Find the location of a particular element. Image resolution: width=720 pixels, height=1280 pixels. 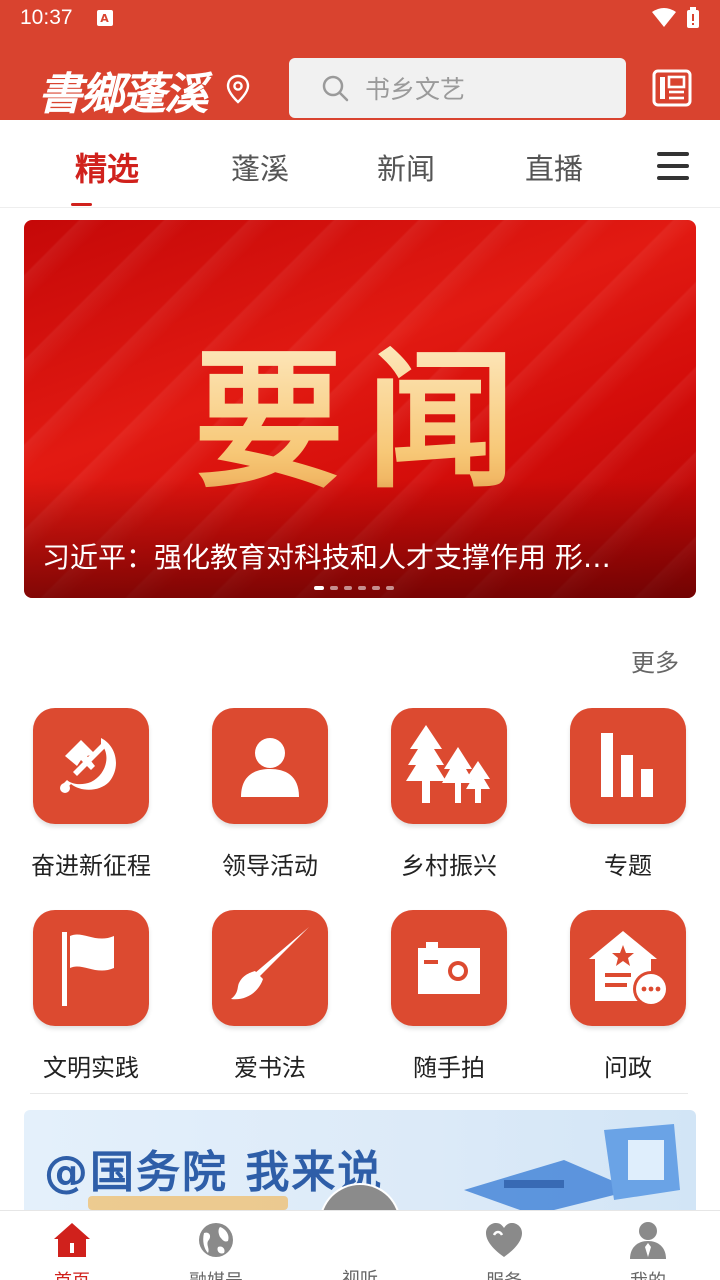

newspaper-icon is located at coordinates (672, 88).